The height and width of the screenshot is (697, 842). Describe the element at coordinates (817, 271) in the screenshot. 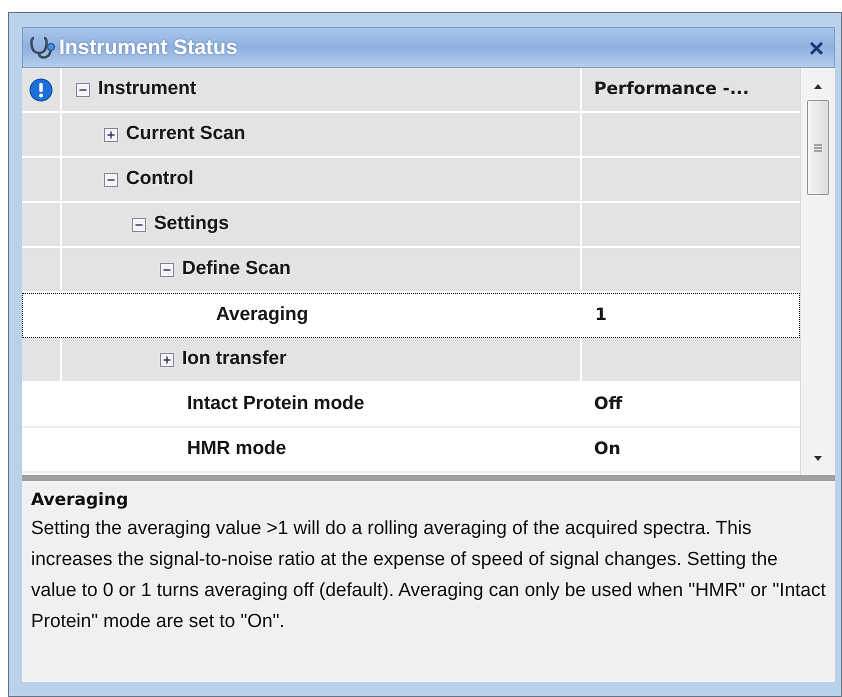

I see `scrollbar` at that location.